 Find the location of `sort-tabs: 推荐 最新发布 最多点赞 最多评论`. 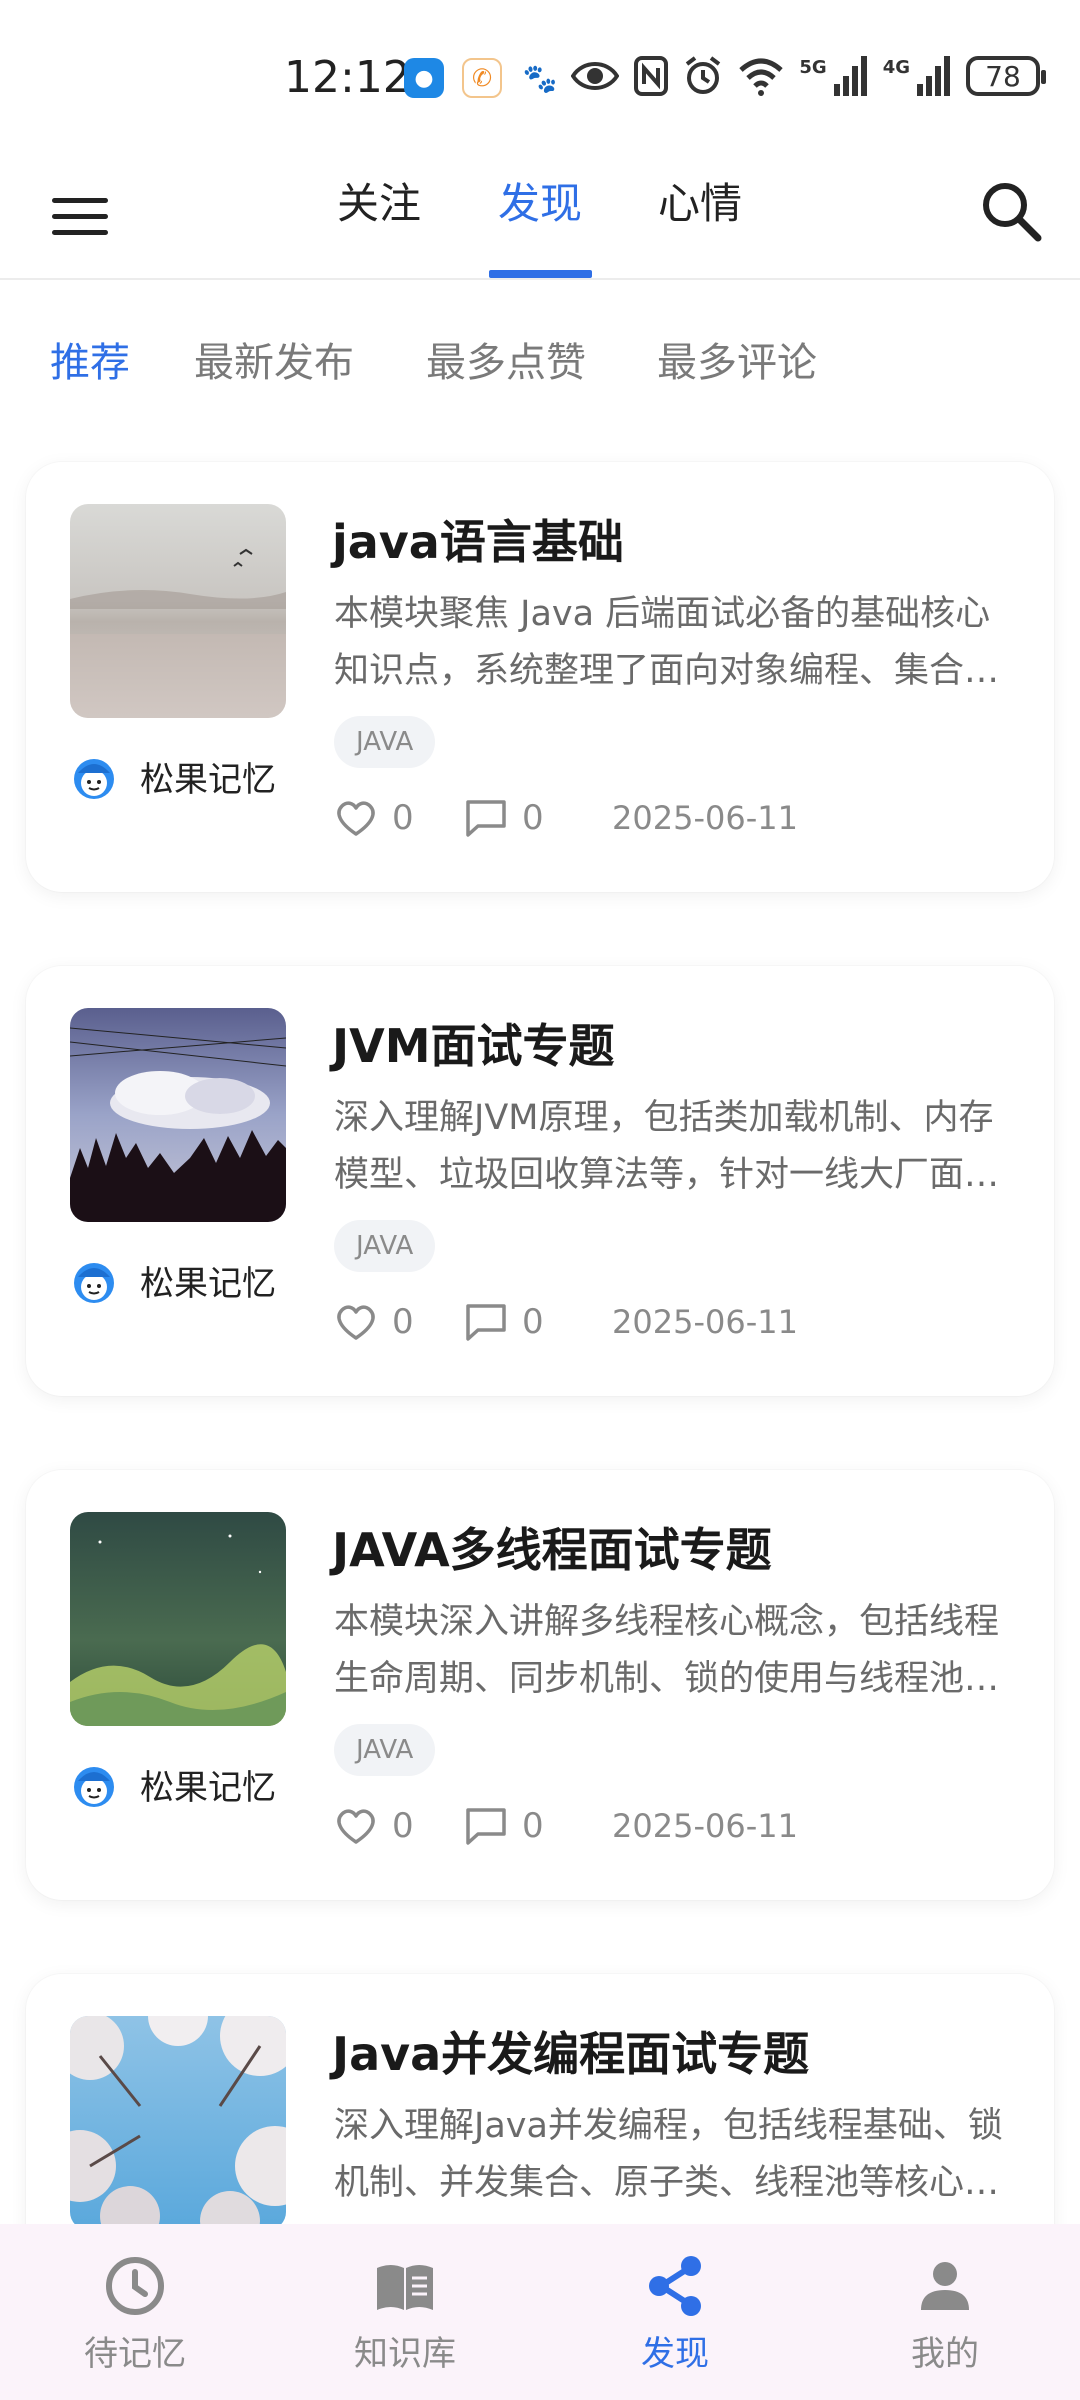

sort-tabs: 推荐 最新发布 最多点赞 最多评论 is located at coordinates (540, 360).